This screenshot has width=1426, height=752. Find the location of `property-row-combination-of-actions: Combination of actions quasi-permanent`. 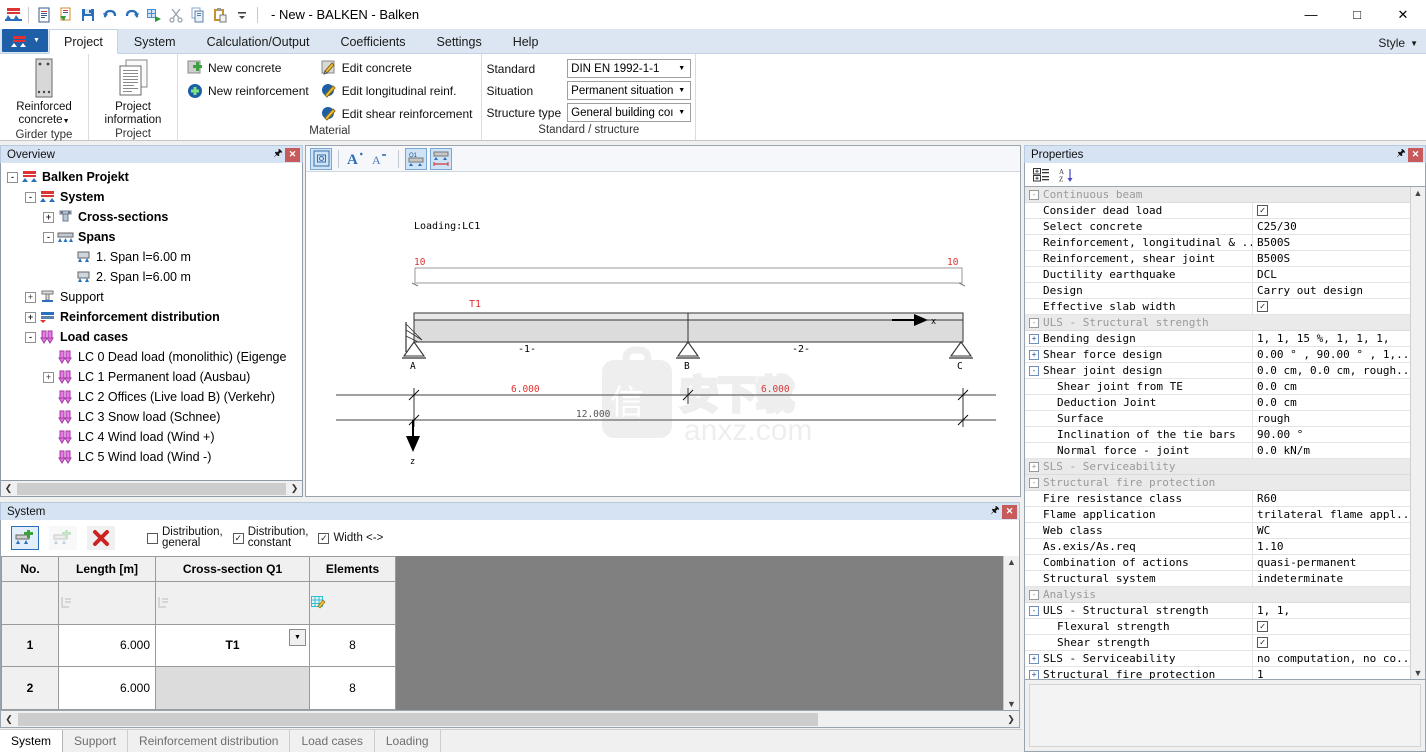

property-row-combination-of-actions: Combination of actions quasi-permanent is located at coordinates (1217, 563).